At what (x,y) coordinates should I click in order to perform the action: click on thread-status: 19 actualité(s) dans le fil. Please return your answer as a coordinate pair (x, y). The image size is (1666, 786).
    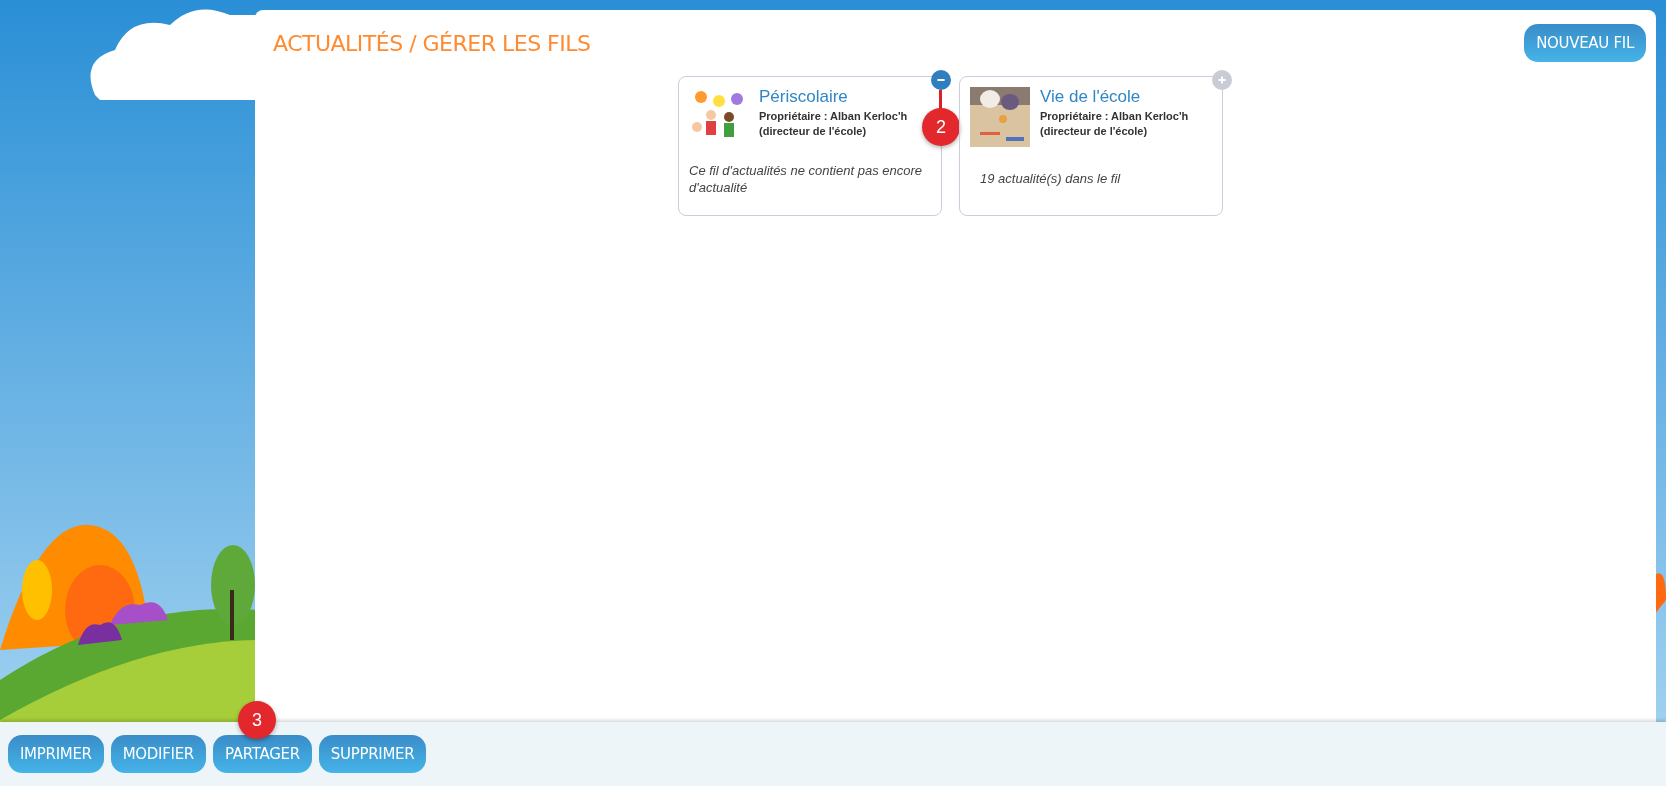
    Looking at the image, I should click on (1050, 179).